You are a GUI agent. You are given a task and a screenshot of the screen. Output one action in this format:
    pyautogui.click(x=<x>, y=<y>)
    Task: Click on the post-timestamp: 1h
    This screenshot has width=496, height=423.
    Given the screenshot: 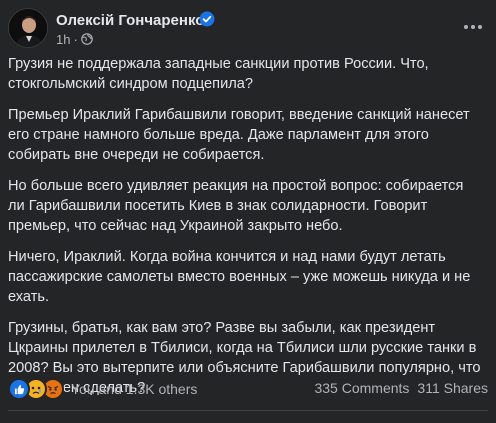 What is the action you would take?
    pyautogui.click(x=63, y=39)
    